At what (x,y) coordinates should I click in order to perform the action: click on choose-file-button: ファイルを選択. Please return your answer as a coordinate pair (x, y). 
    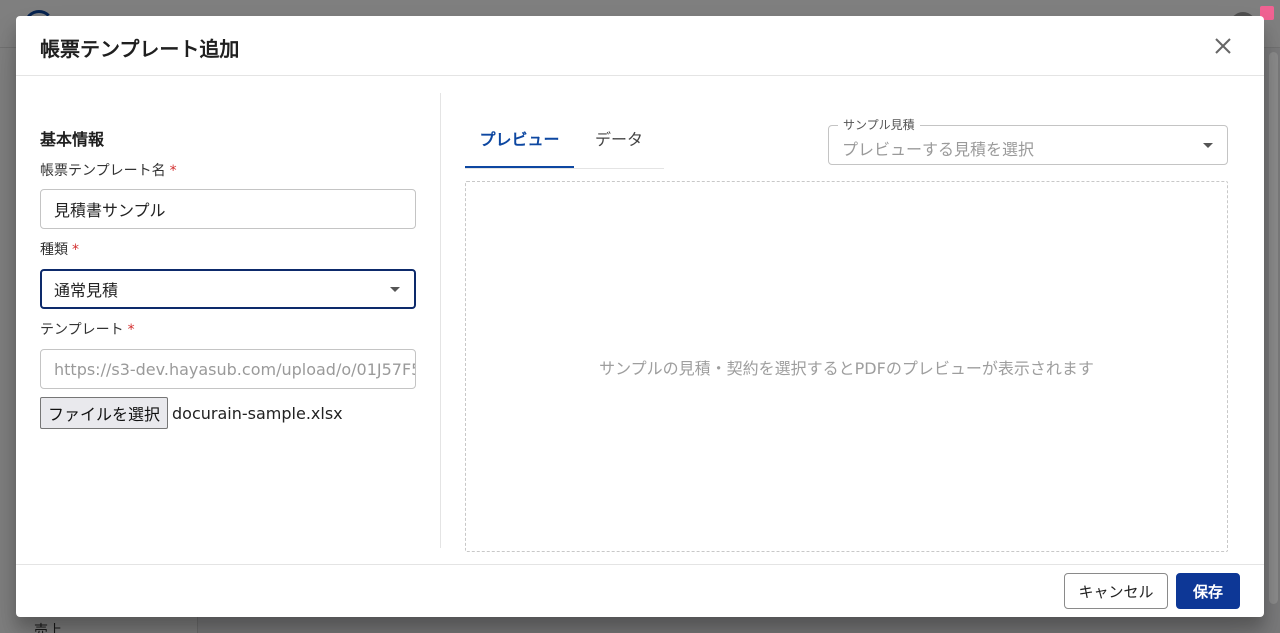
    Looking at the image, I should click on (104, 413).